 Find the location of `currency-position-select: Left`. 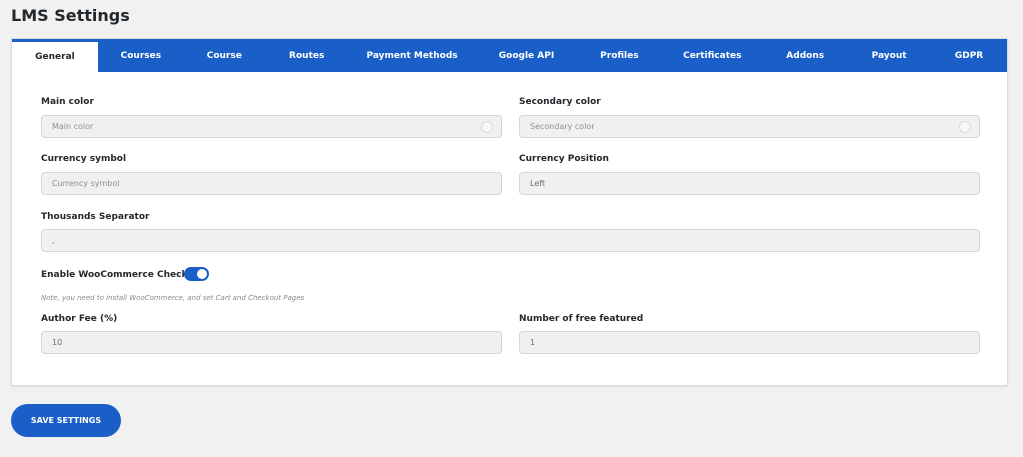

currency-position-select: Left is located at coordinates (749, 183).